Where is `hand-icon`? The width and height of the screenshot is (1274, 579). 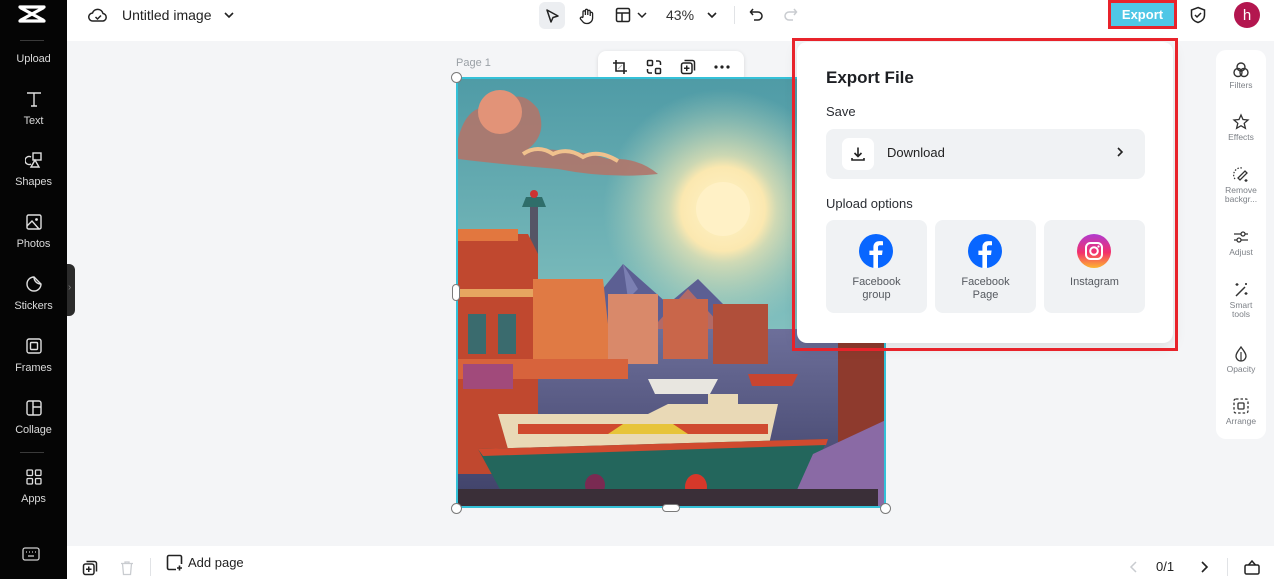 hand-icon is located at coordinates (586, 16).